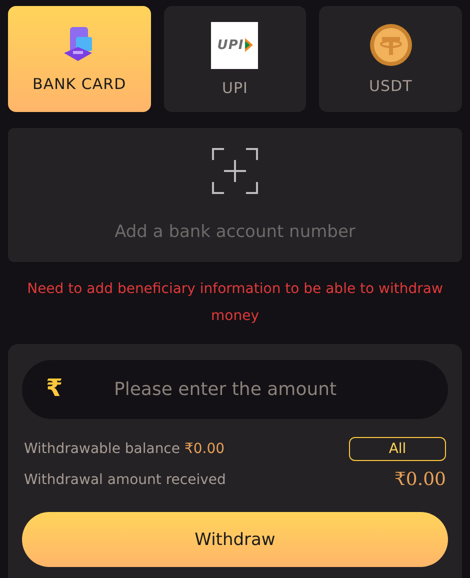 The width and height of the screenshot is (470, 578). Describe the element at coordinates (235, 539) in the screenshot. I see `withdraw-button: Withdraw` at that location.